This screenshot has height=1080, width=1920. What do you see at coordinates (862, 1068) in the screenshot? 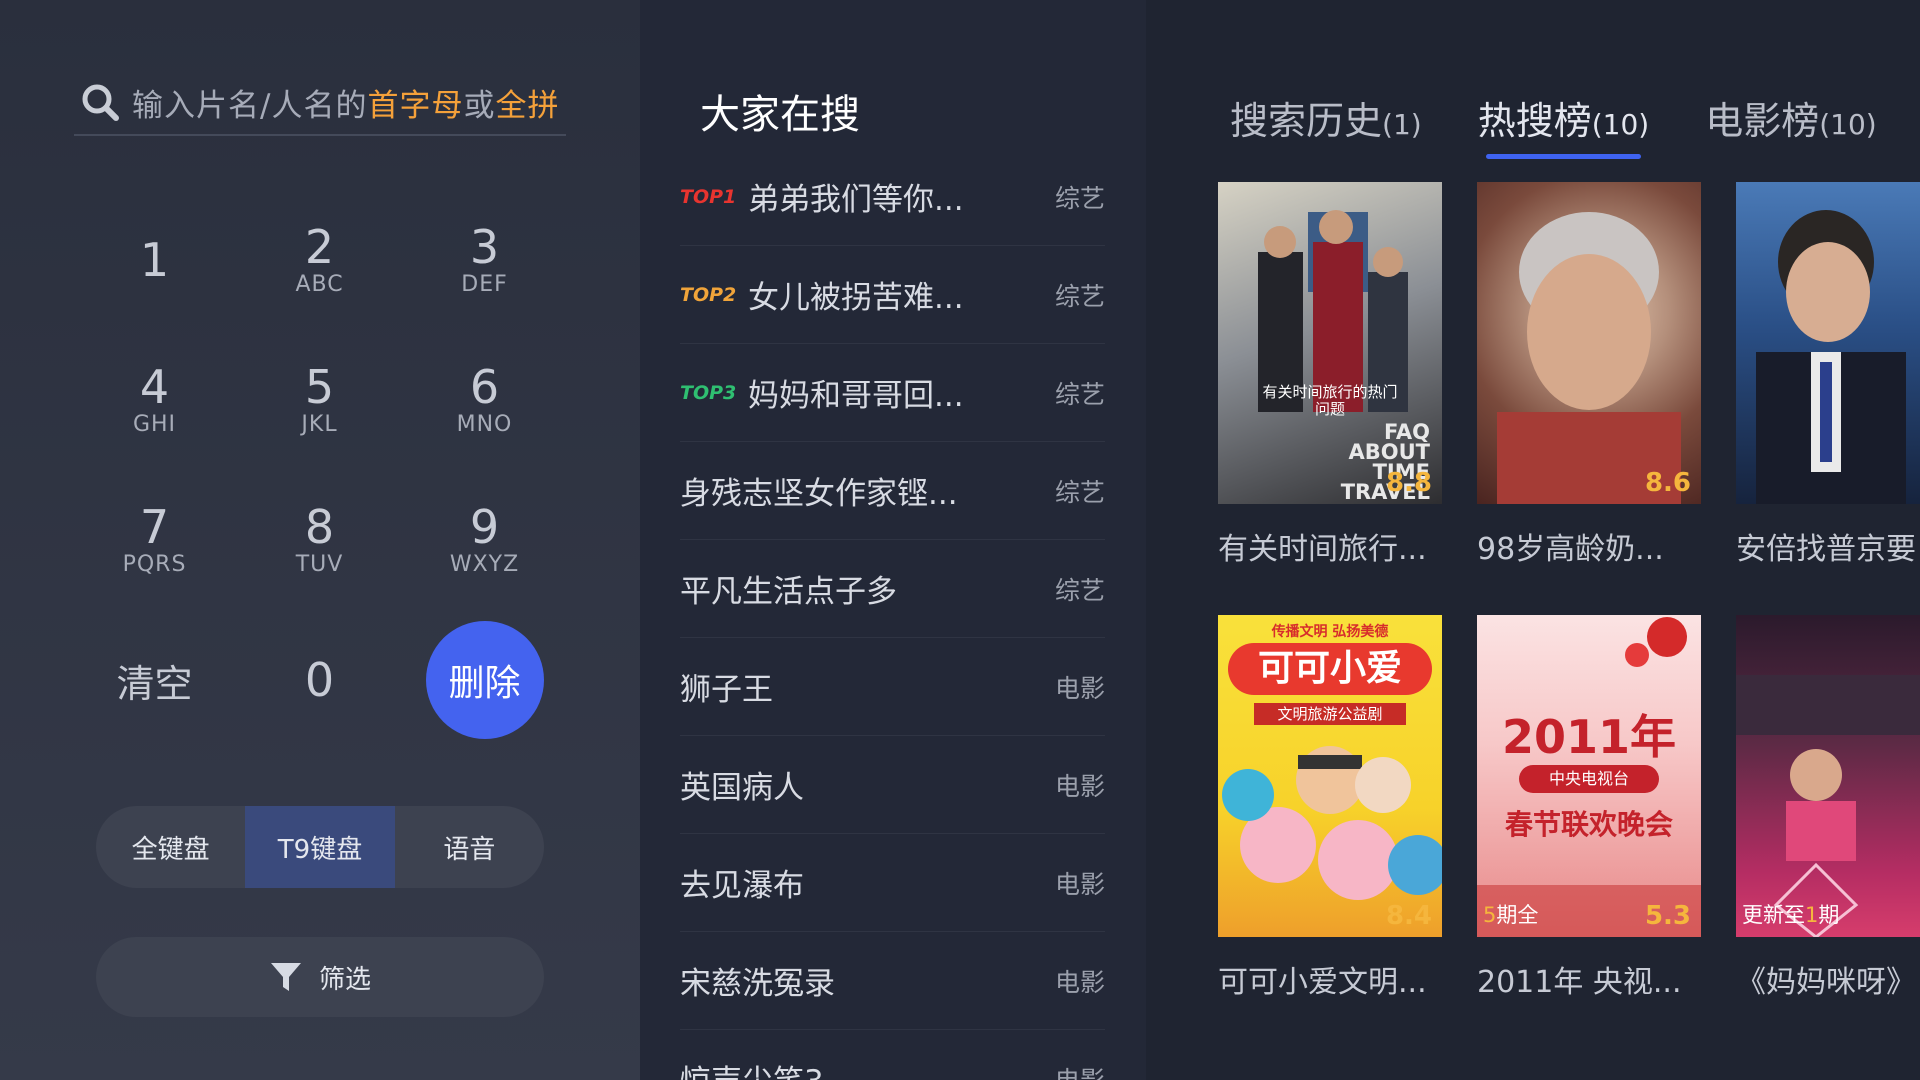
I see `trending-item-title: 惊声尖笑3` at bounding box center [862, 1068].